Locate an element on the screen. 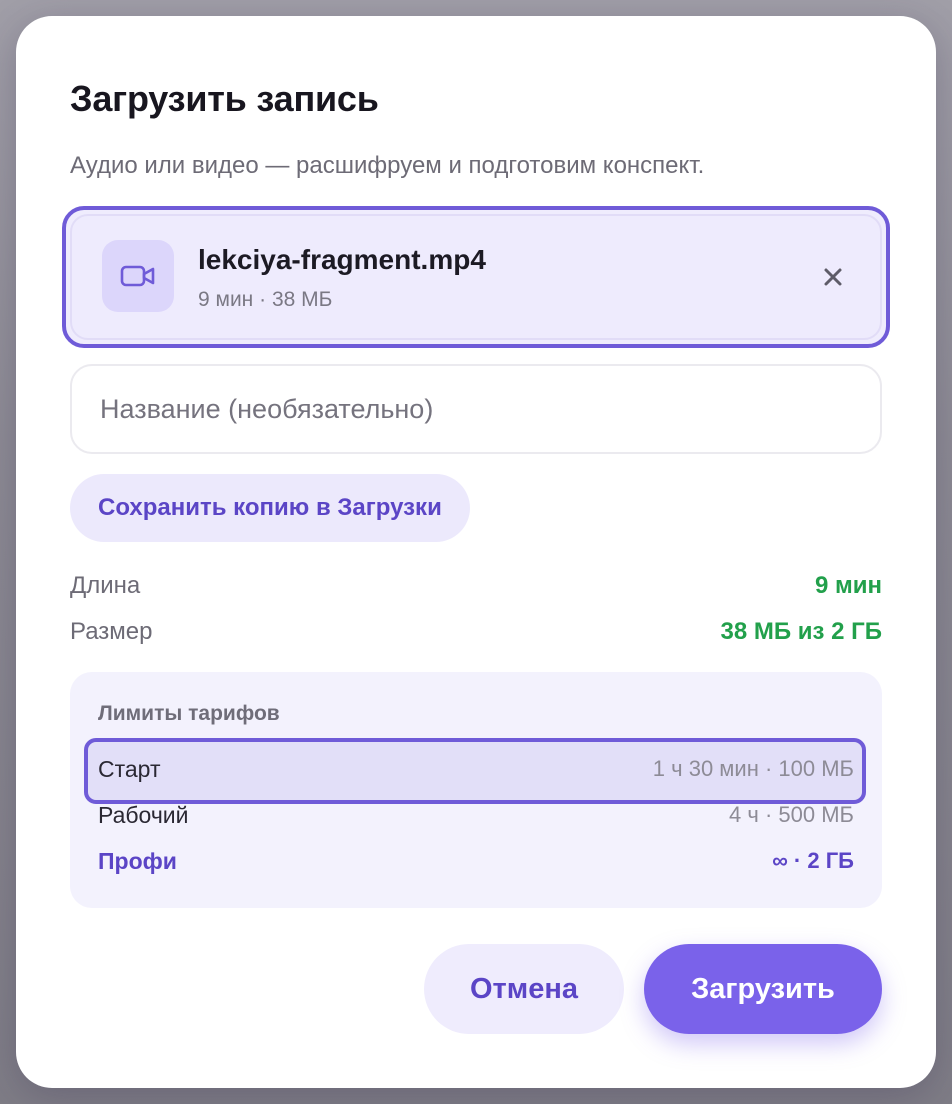 The image size is (952, 1104). plan-row-start: Старт 1 ч 30 мин · 100 МБ is located at coordinates (476, 769).